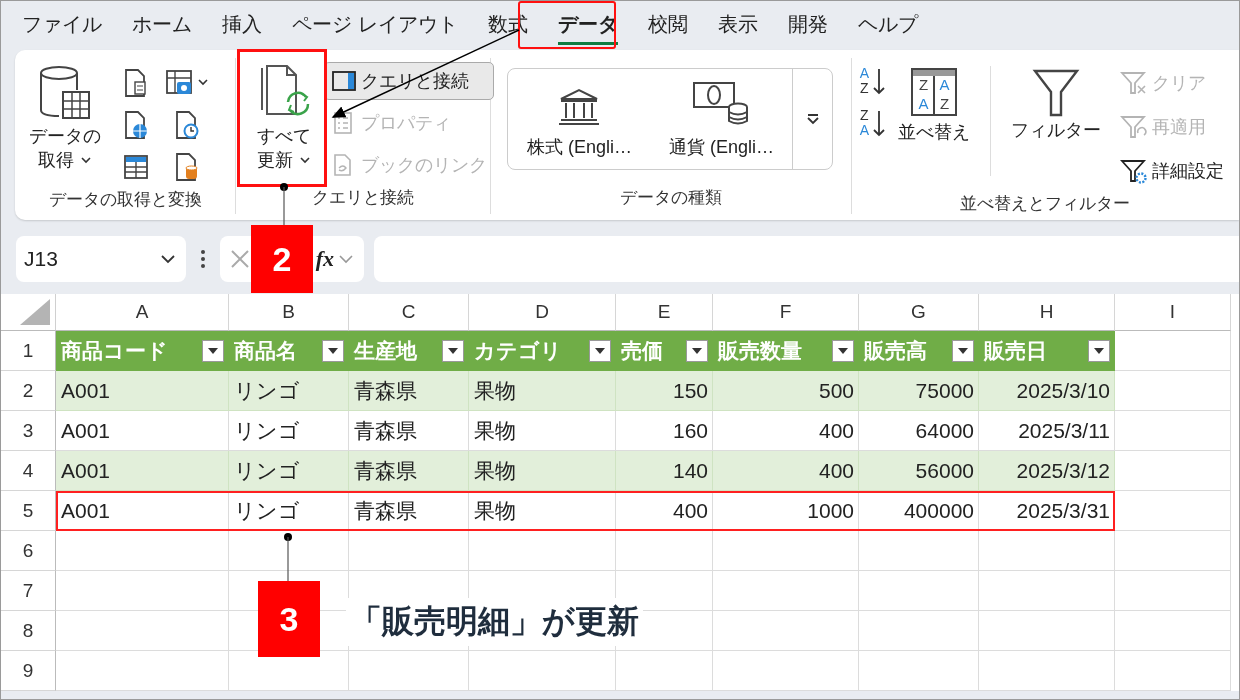 This screenshot has height=700, width=1240. Describe the element at coordinates (760, 350) in the screenshot. I see `column-title: 販売数量` at that location.